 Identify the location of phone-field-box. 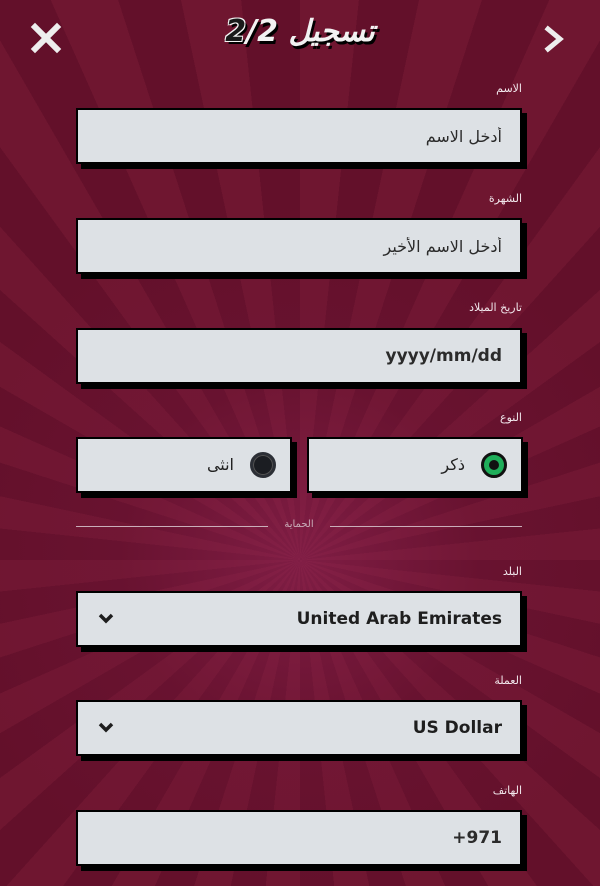
(299, 838).